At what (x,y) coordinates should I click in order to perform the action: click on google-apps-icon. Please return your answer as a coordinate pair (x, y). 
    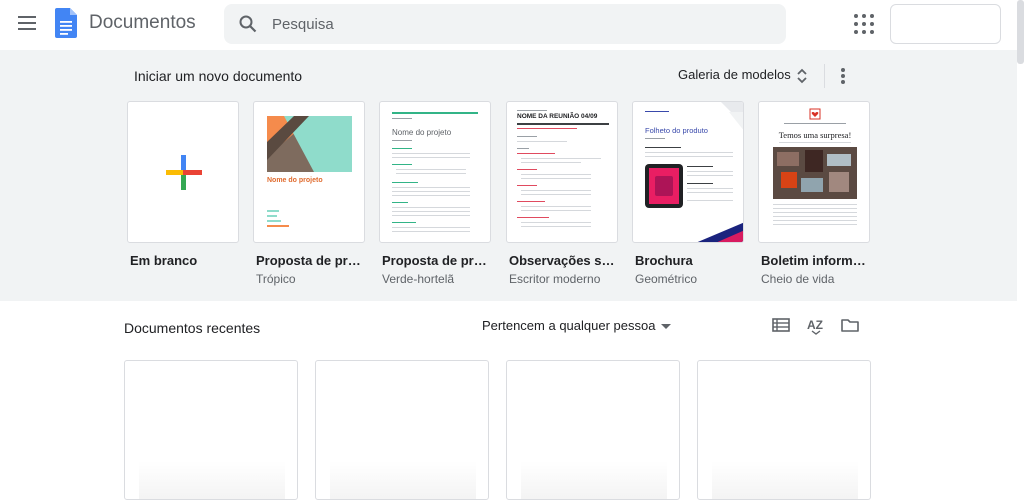
    Looking at the image, I should click on (864, 24).